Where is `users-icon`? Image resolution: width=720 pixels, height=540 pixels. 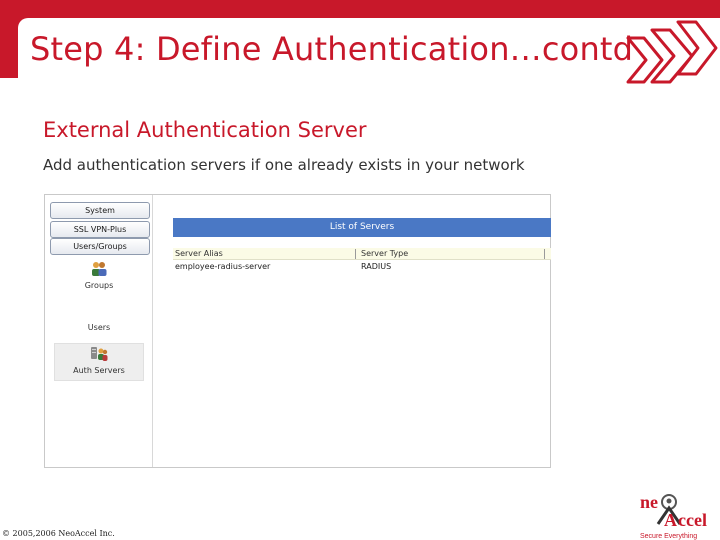
users-icon is located at coordinates (99, 307).